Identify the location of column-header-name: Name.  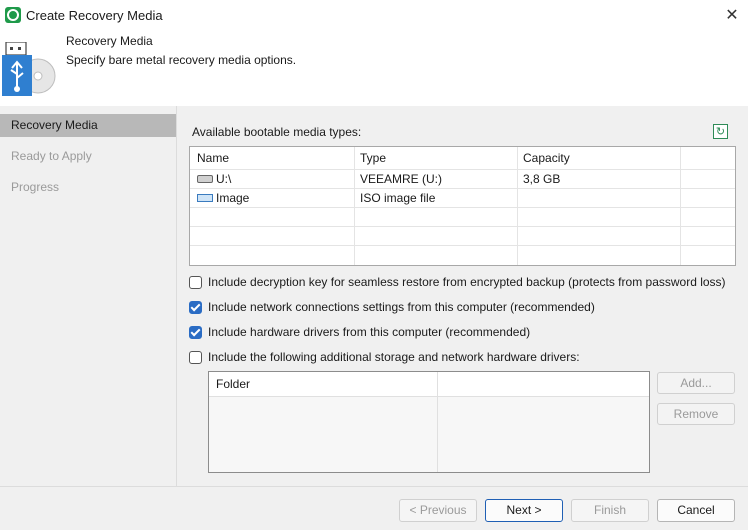
(213, 158).